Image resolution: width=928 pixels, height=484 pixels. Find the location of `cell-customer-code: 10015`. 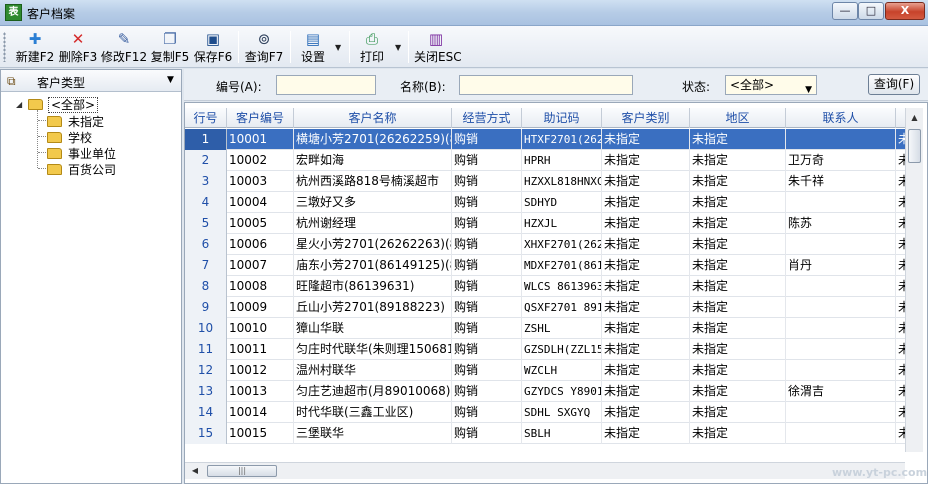

cell-customer-code: 10015 is located at coordinates (260, 433).